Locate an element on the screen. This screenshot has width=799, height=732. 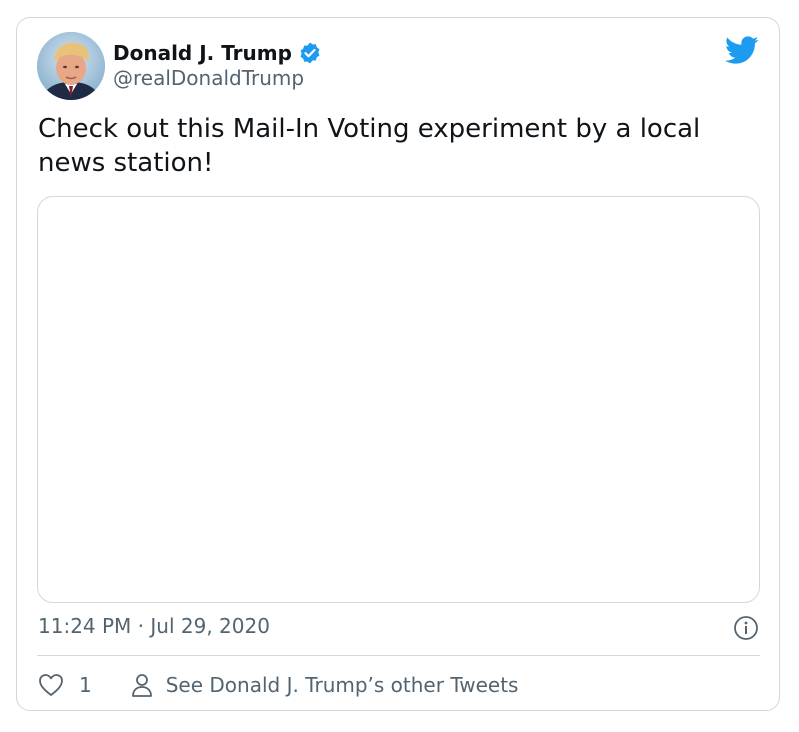
twitter-bird-icon is located at coordinates (742, 51).